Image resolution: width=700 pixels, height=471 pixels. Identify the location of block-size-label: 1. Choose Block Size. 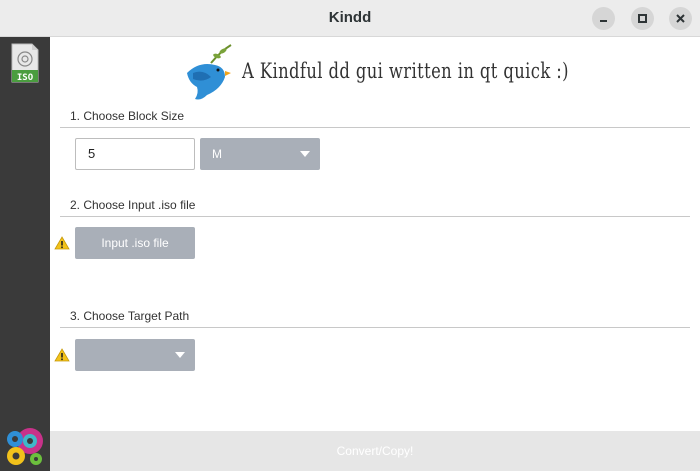
(127, 116).